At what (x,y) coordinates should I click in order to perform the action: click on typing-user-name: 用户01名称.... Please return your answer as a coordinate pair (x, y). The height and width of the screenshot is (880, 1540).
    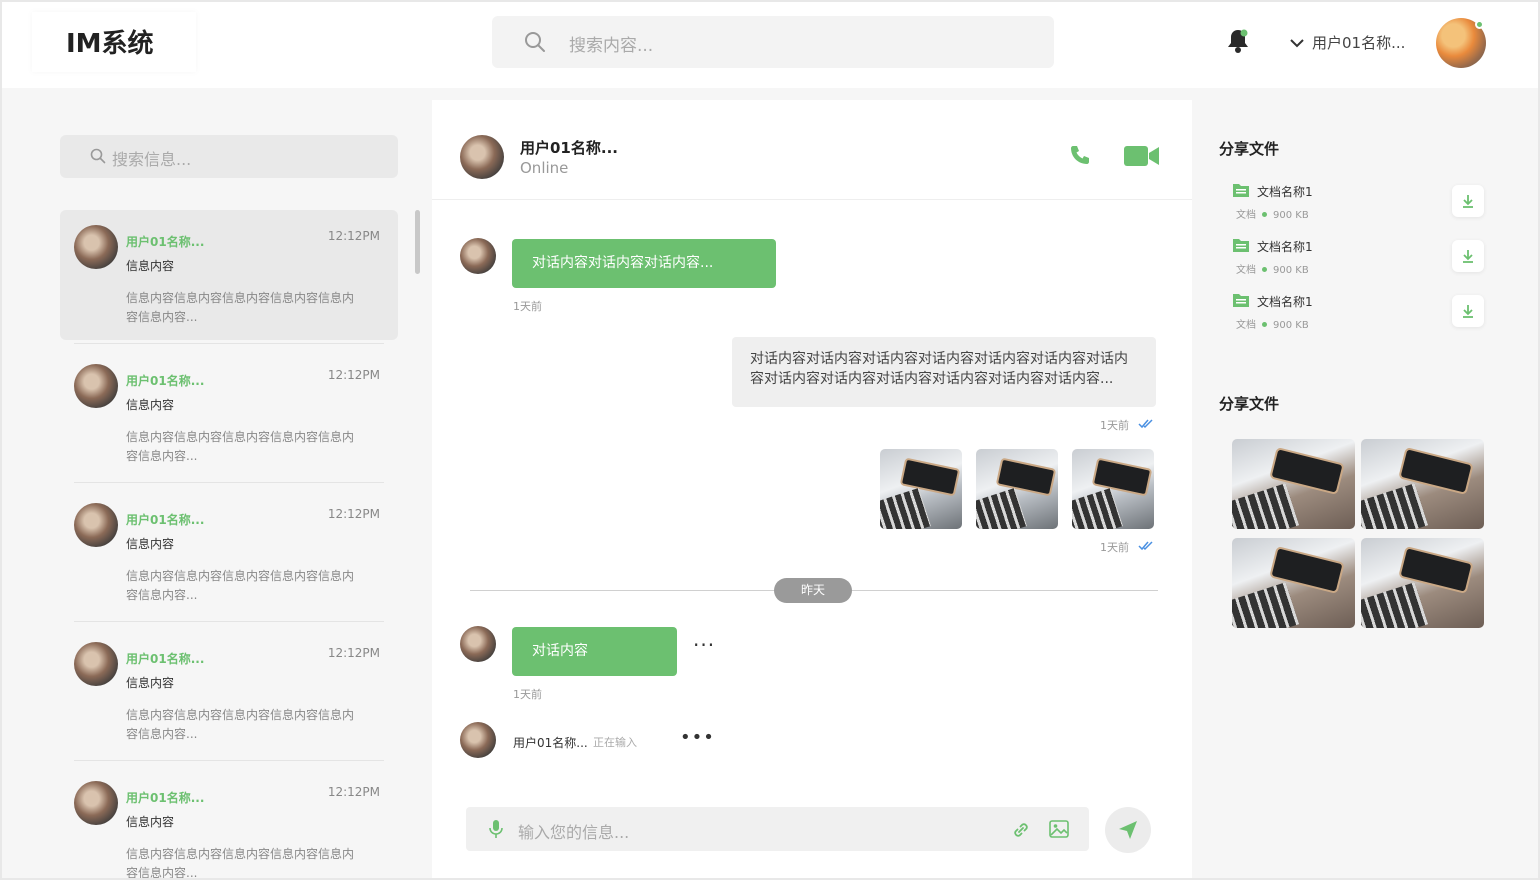
    Looking at the image, I should click on (550, 743).